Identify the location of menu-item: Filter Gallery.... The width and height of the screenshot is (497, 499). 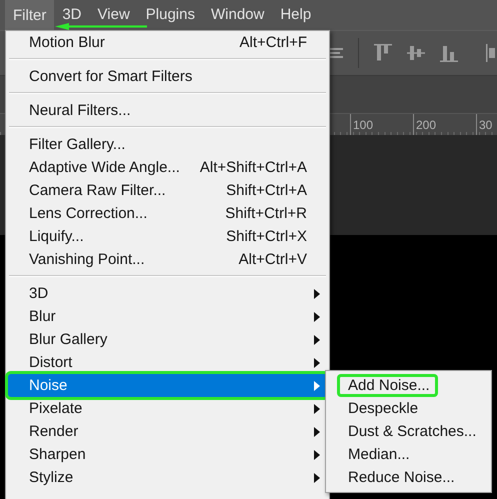
(167, 144).